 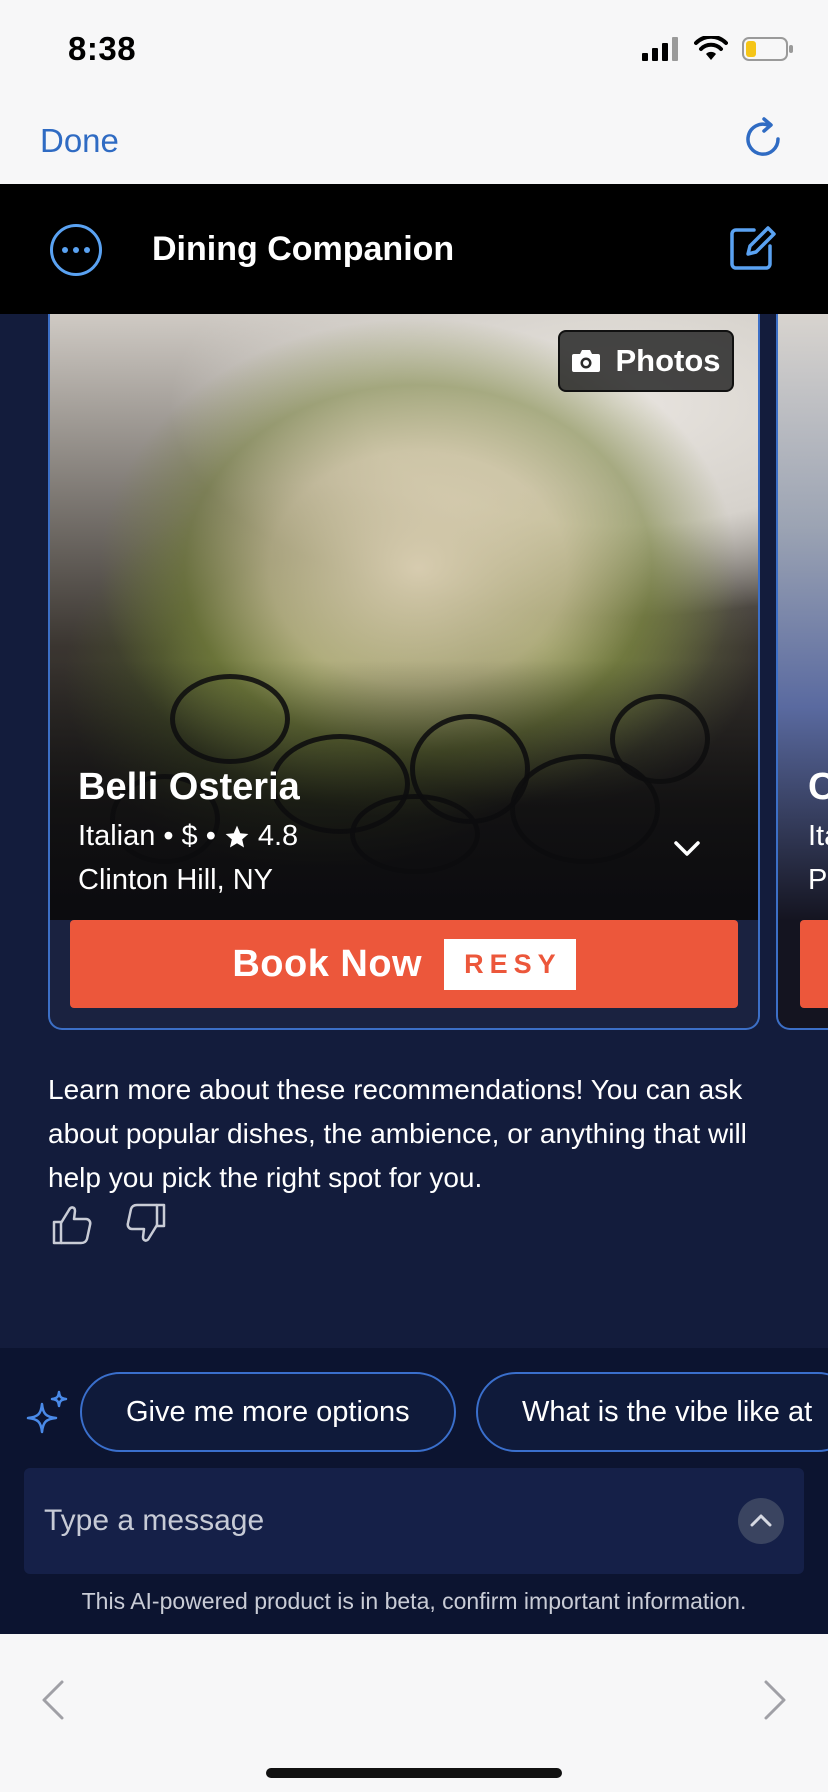 I want to click on star-icon, so click(x=237, y=836).